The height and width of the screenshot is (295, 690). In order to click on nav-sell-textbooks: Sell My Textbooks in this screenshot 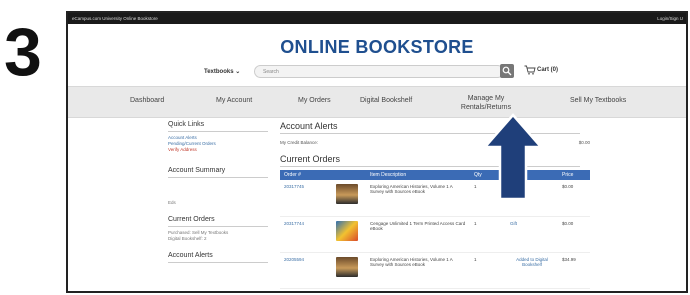, I will do `click(598, 100)`.